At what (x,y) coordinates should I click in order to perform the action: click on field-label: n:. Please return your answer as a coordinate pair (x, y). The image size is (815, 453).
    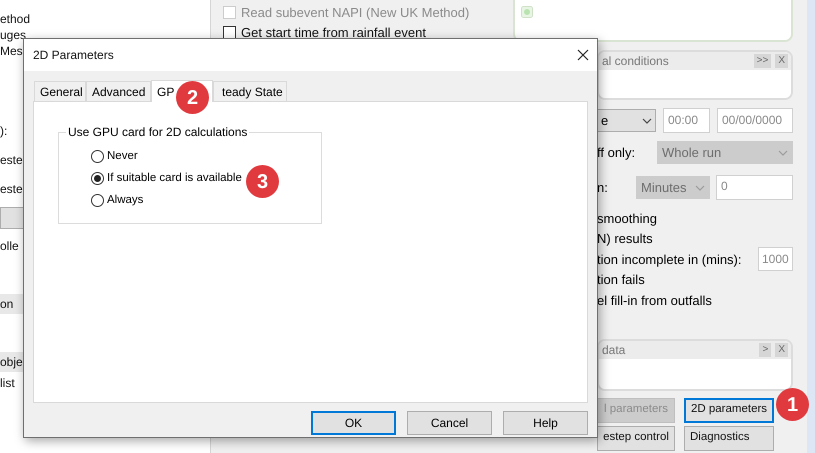
    Looking at the image, I should click on (603, 187).